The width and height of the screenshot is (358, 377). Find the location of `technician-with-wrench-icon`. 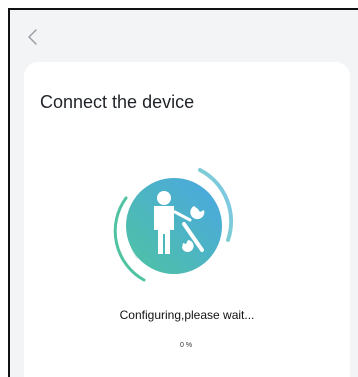

technician-with-wrench-icon is located at coordinates (173, 225).